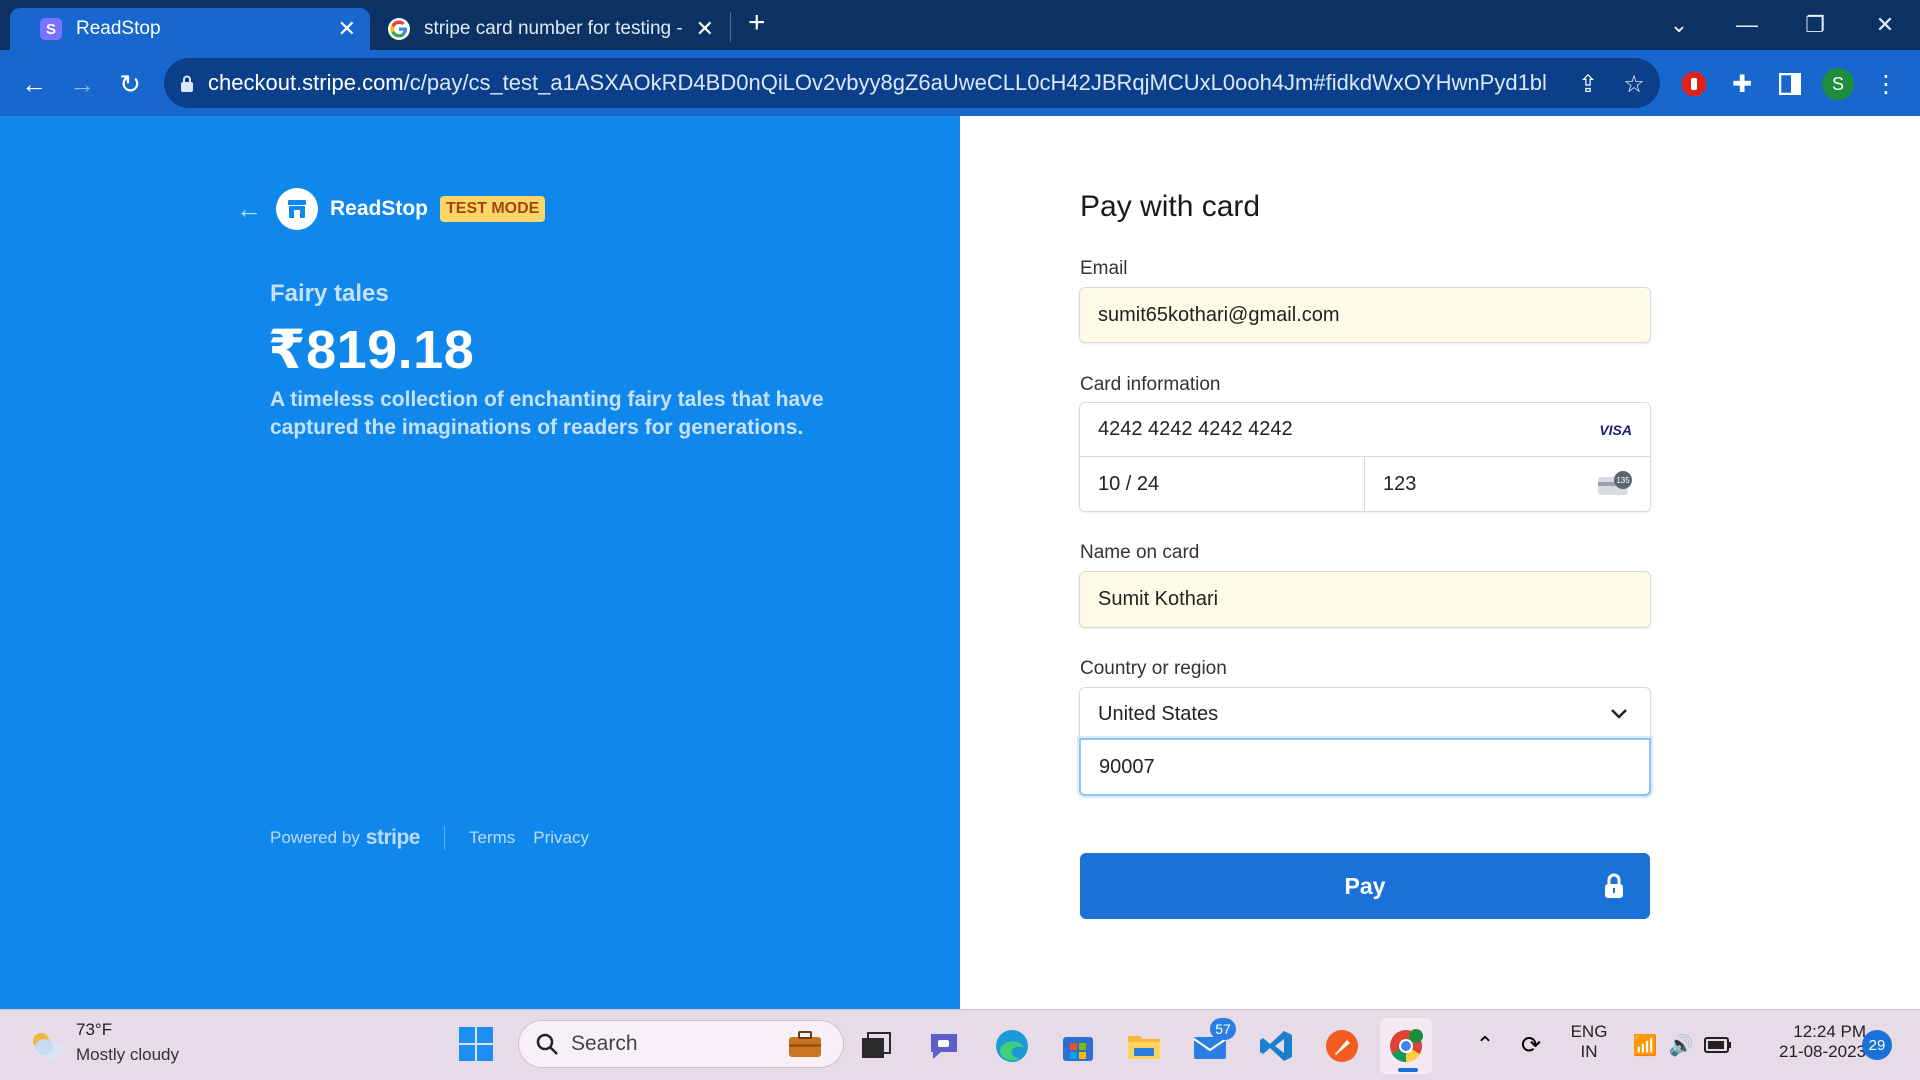  I want to click on card-number-field: 4242 4242 4242 4242 VISA, so click(1365, 429).